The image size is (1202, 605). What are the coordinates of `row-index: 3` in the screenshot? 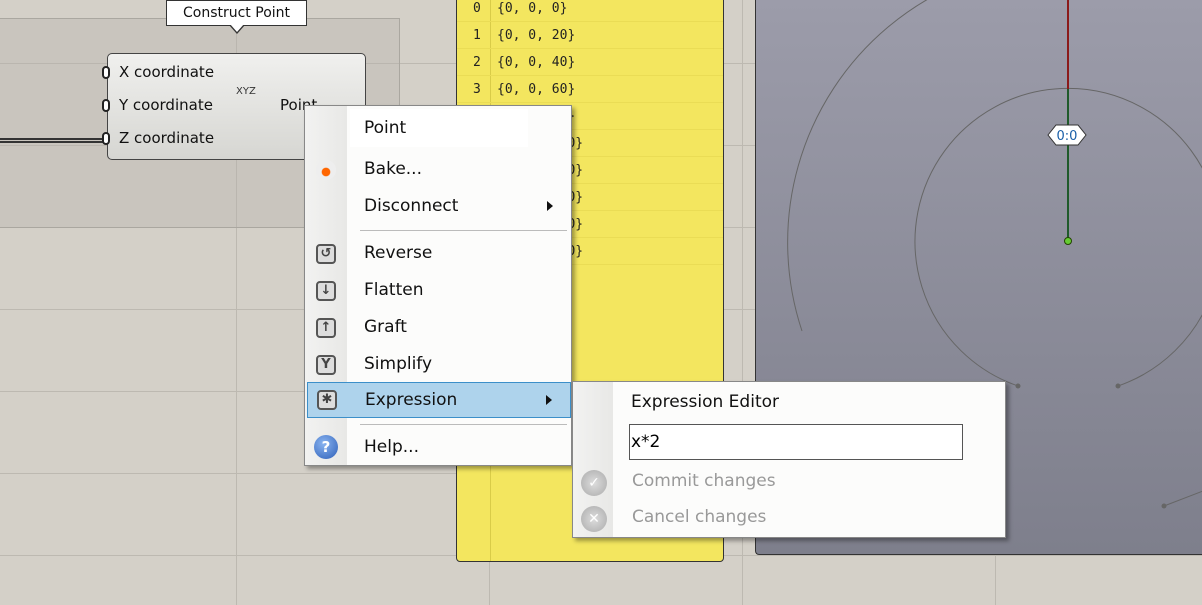 It's located at (477, 89).